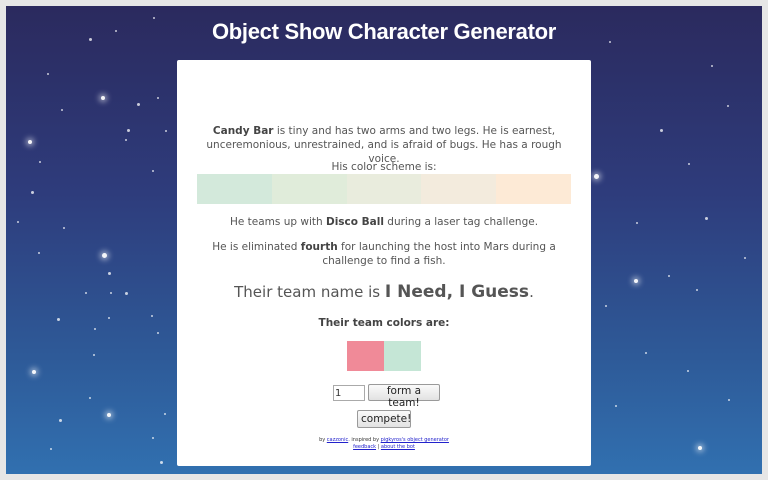 This screenshot has height=480, width=768. Describe the element at coordinates (384, 167) in the screenshot. I see `color-scheme-label: His color scheme is:` at that location.